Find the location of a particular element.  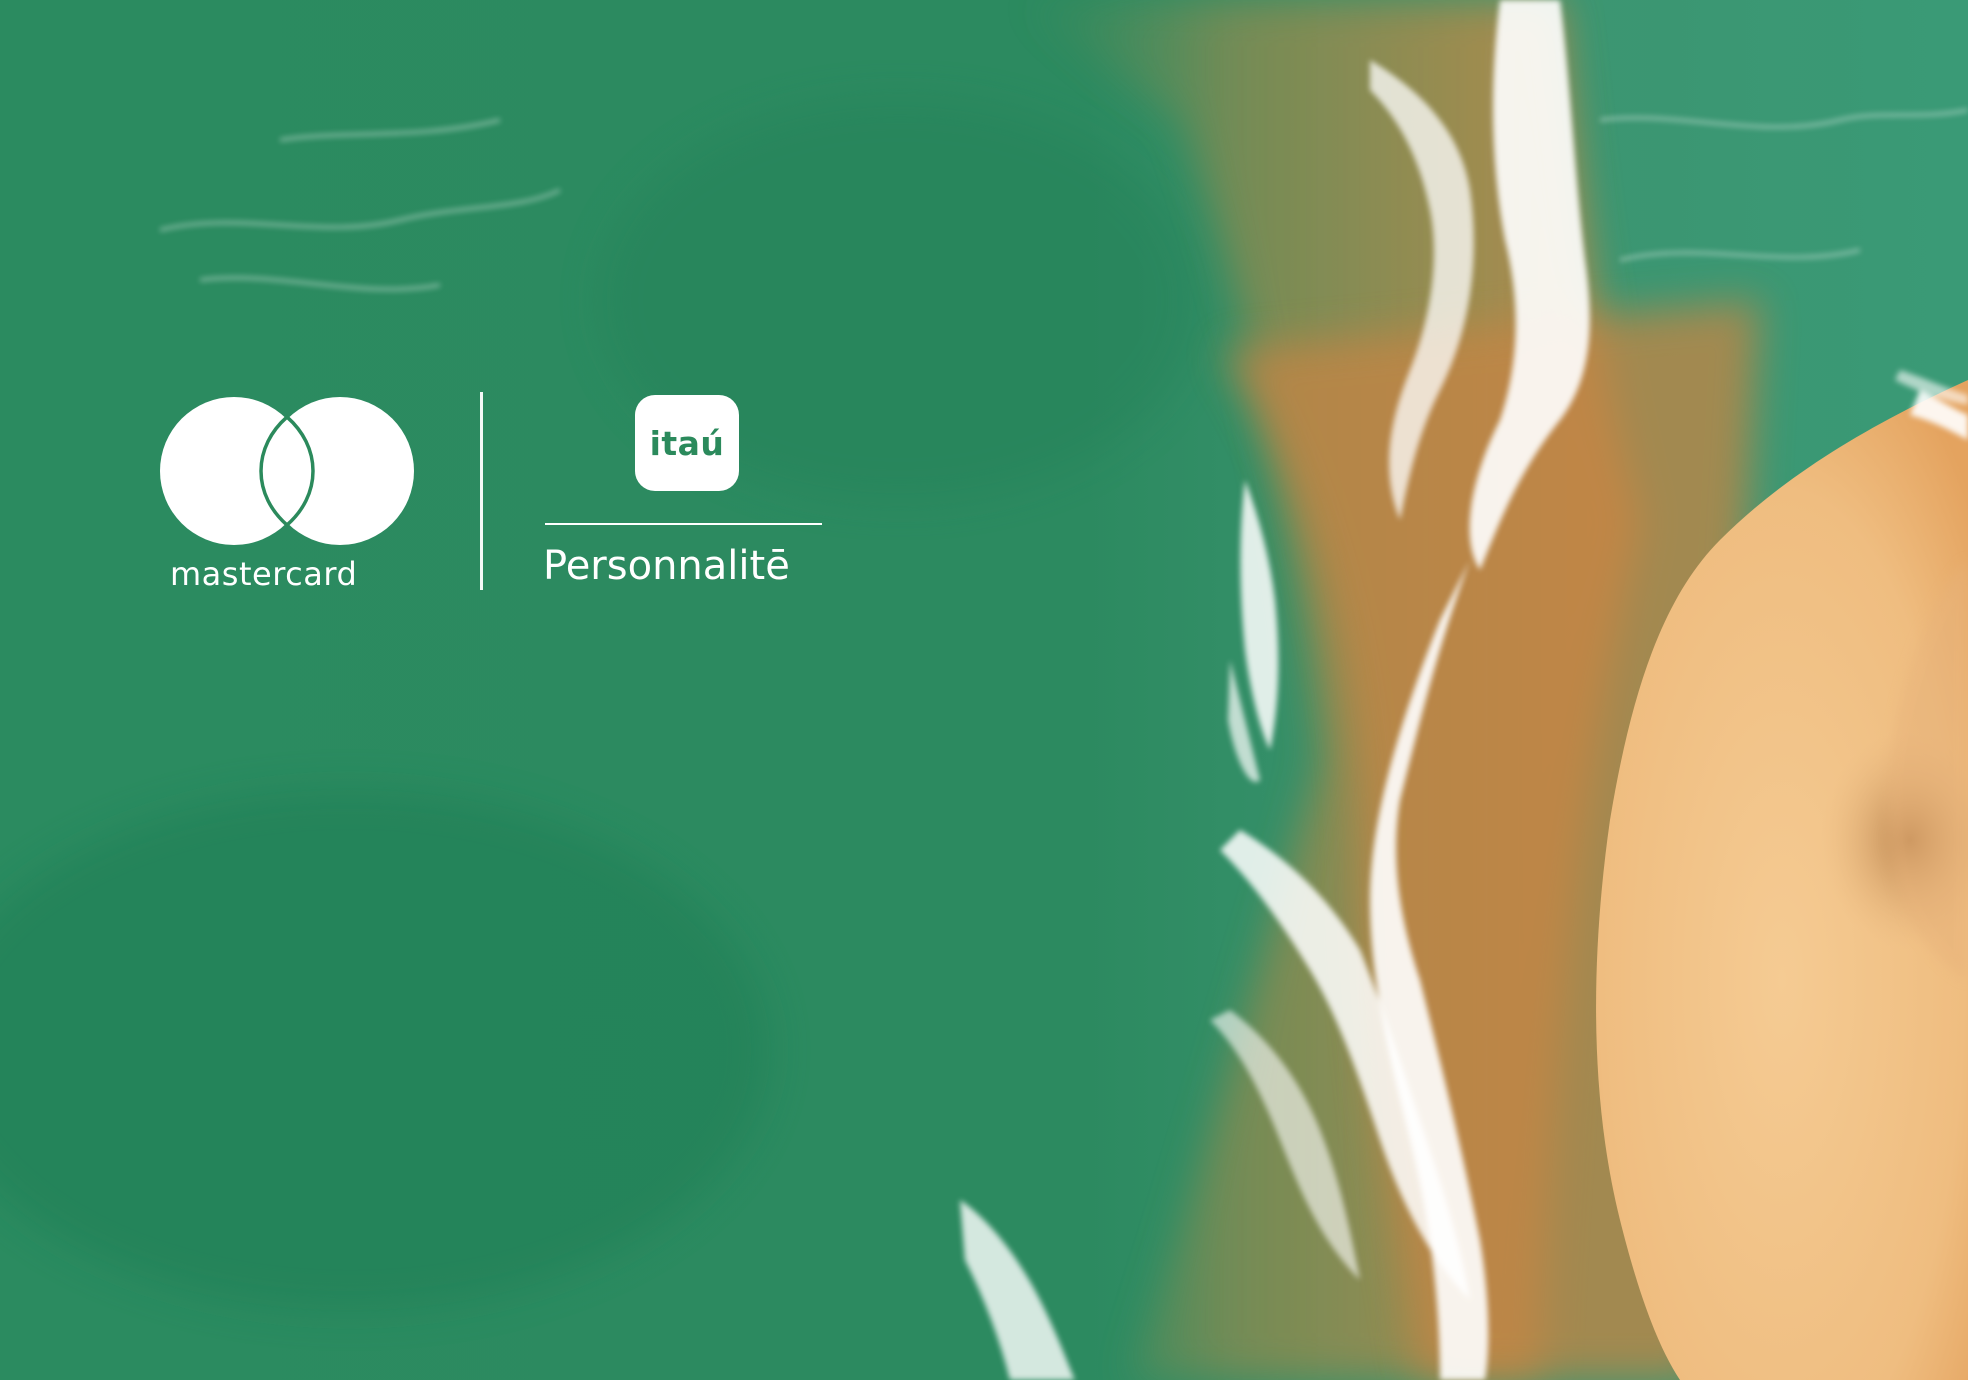

mastercard-circles-icon is located at coordinates (287, 471).